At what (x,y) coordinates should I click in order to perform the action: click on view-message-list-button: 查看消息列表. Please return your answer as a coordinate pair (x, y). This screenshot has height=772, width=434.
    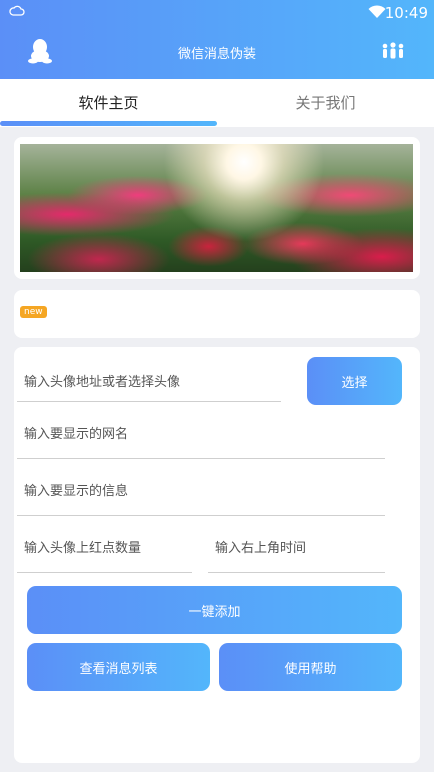
    Looking at the image, I should click on (118, 667).